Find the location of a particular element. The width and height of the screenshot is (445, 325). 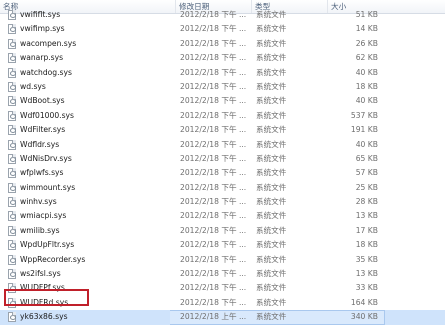

file-name: wmilib.sys is located at coordinates (40, 230).